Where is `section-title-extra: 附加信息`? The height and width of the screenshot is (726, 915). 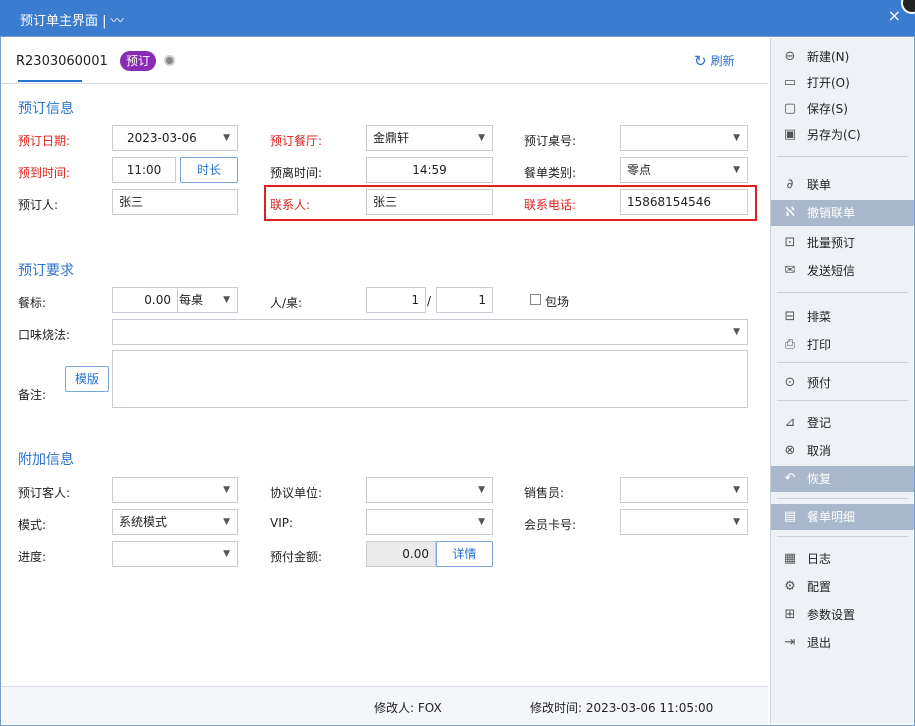
section-title-extra: 附加信息 is located at coordinates (46, 460).